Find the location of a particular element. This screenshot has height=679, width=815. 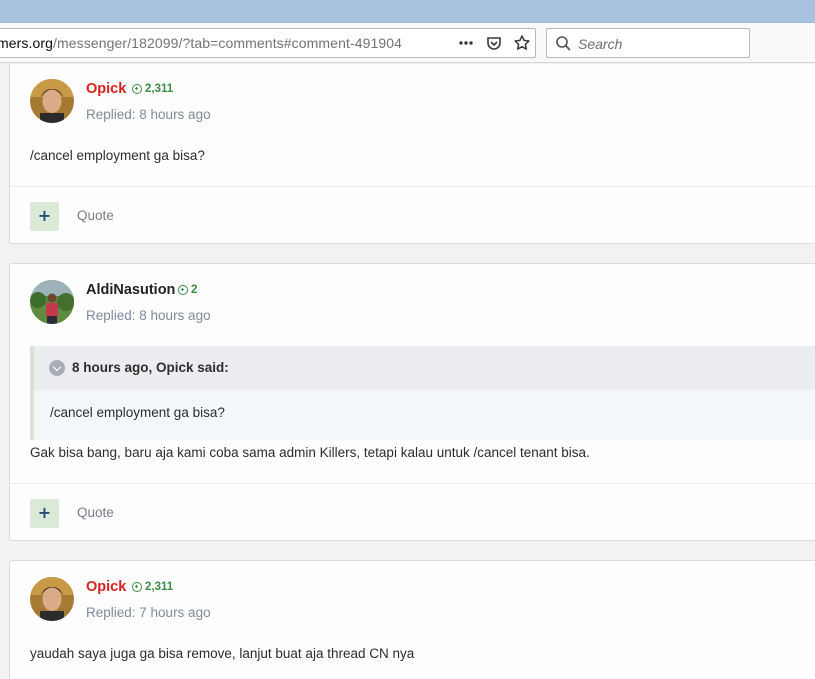

search-box: Search is located at coordinates (648, 43).